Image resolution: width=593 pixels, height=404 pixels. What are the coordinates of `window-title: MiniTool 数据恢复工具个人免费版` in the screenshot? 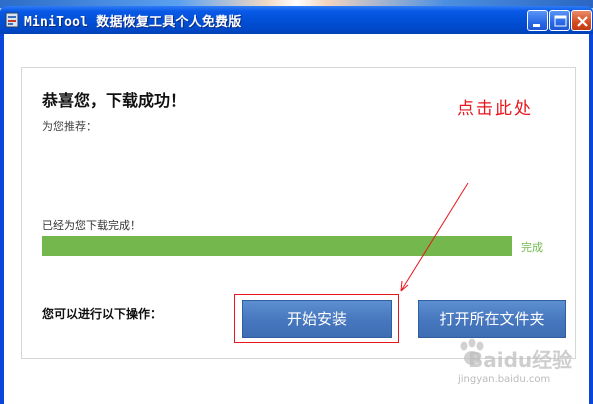 It's located at (133, 22).